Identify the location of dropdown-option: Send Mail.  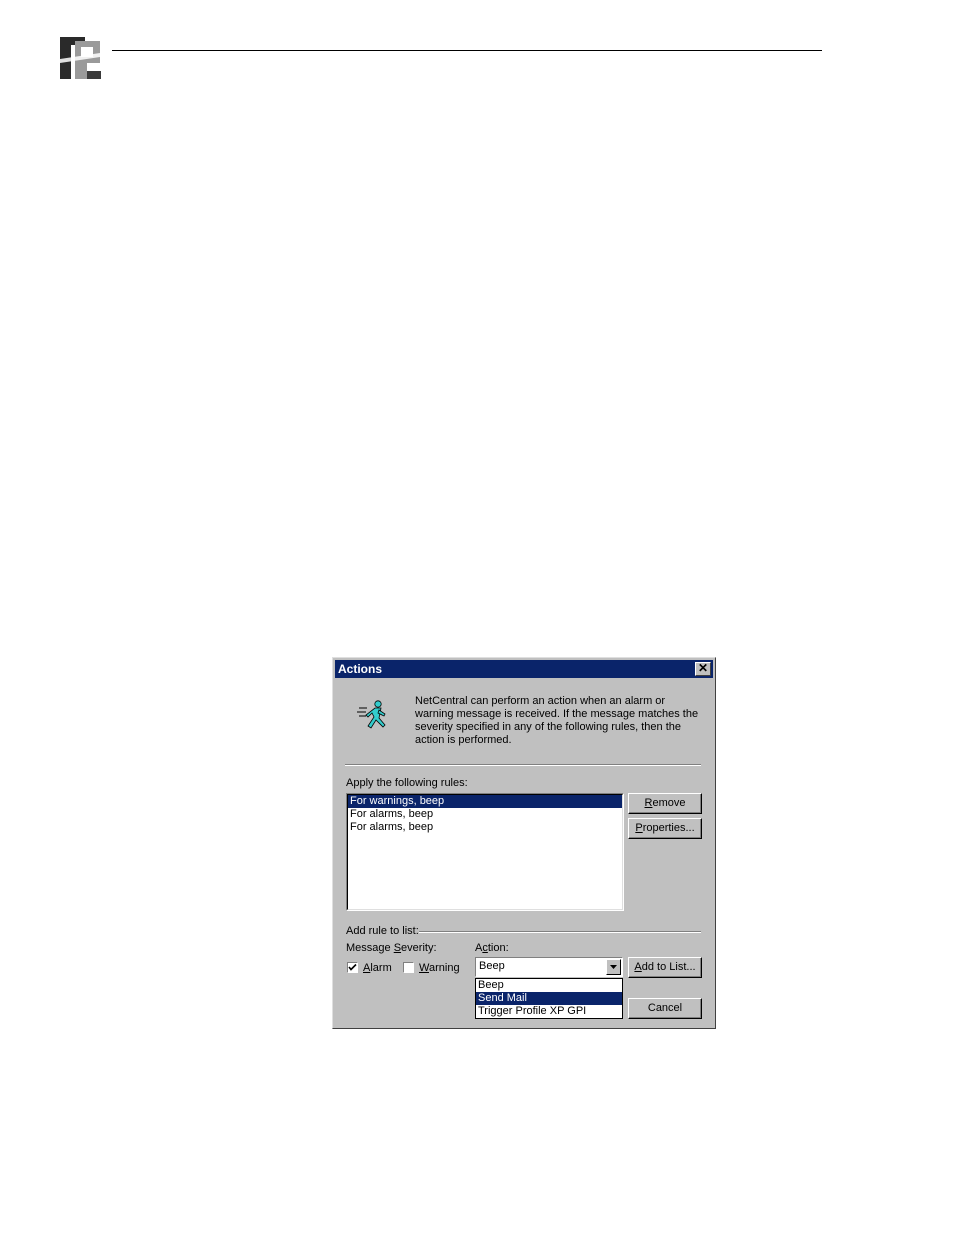
(549, 998).